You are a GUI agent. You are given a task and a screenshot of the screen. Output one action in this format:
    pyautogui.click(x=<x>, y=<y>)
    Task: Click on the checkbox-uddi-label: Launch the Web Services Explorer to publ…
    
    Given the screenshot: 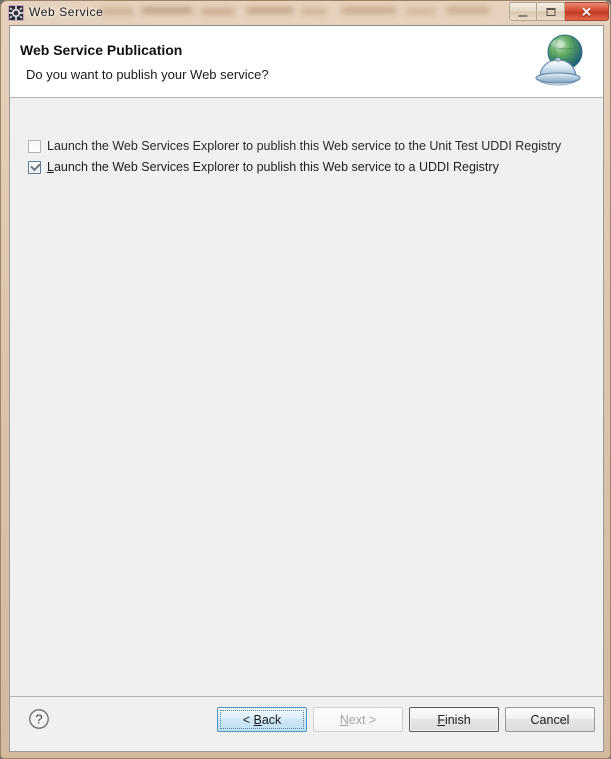 What is the action you would take?
    pyautogui.click(x=273, y=167)
    